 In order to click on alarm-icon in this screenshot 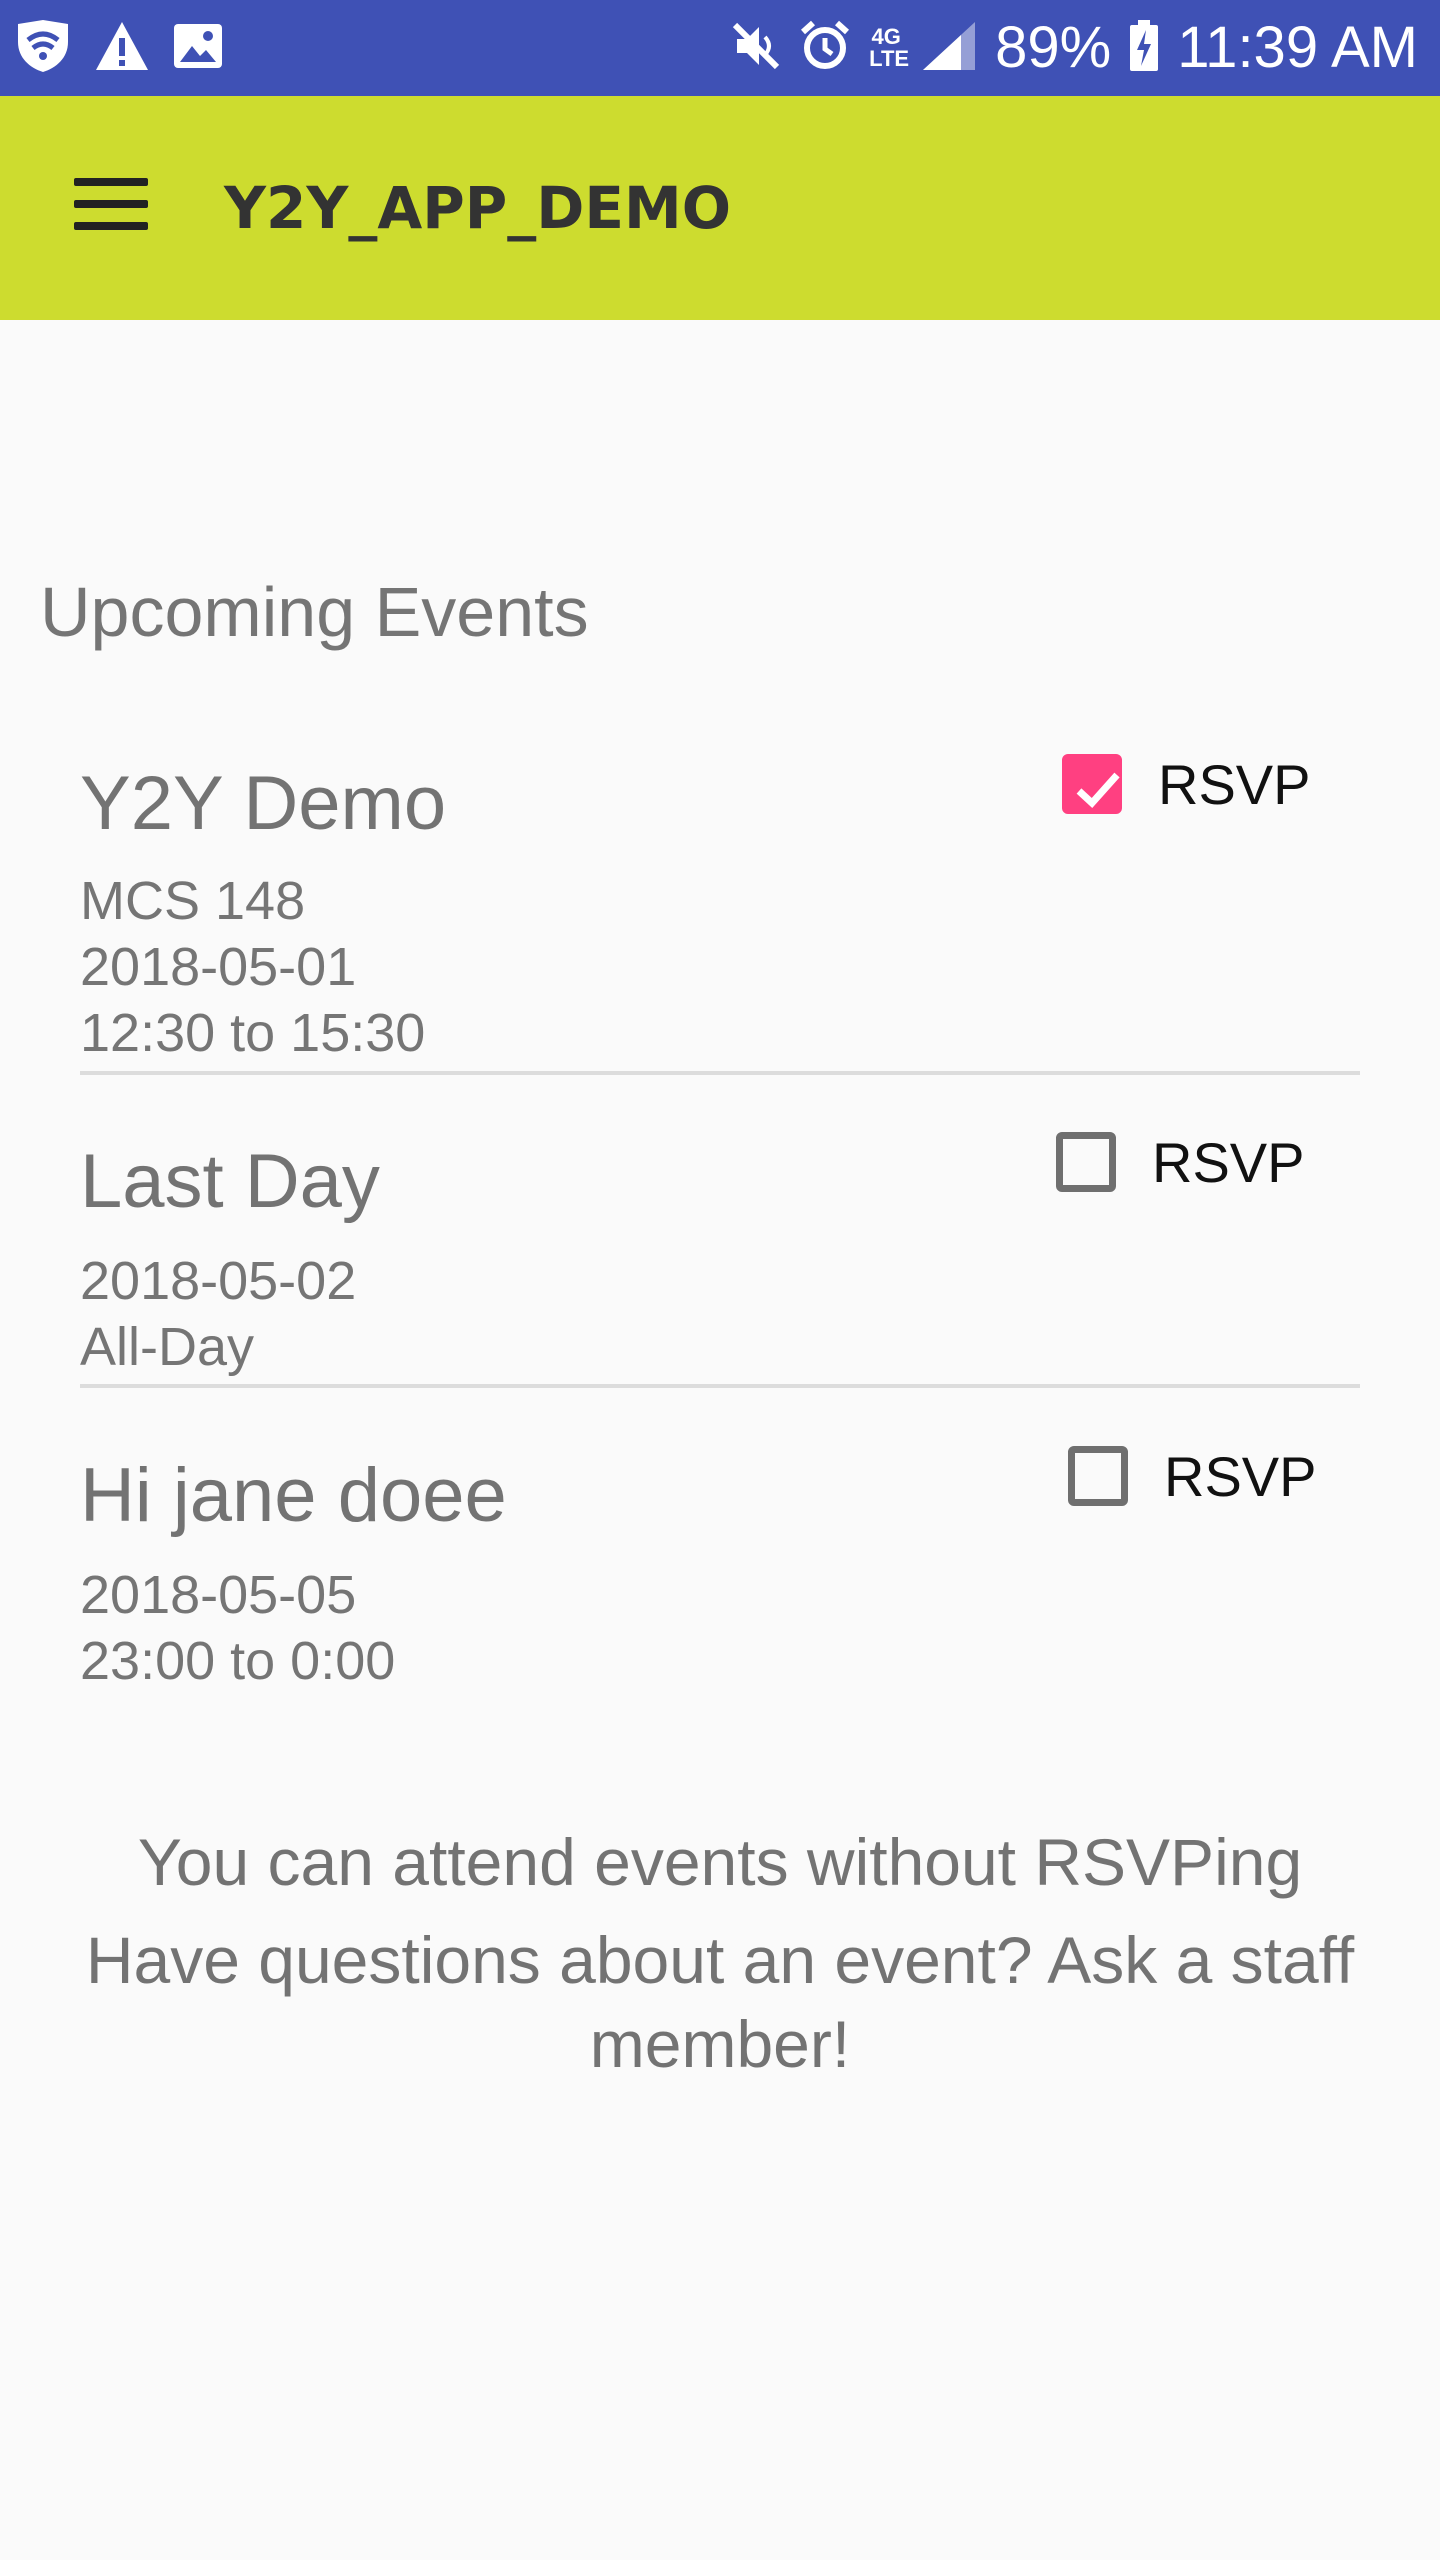, I will do `click(825, 48)`.